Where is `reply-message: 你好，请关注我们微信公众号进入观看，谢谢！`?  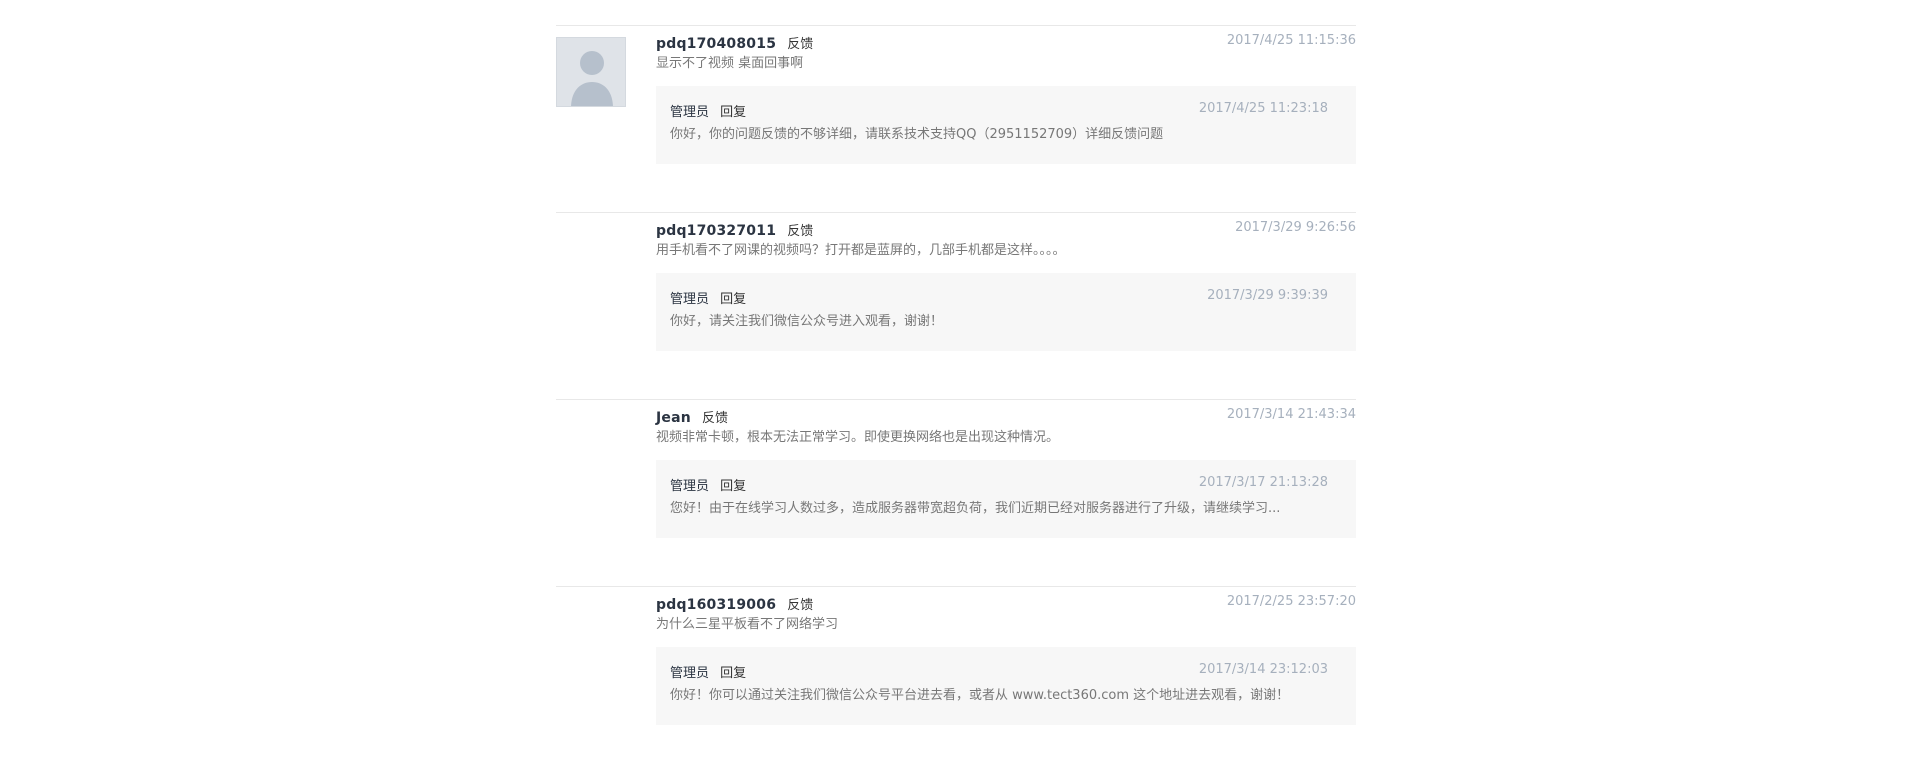 reply-message: 你好，请关注我们微信公众号进入观看，谢谢！ is located at coordinates (807, 321).